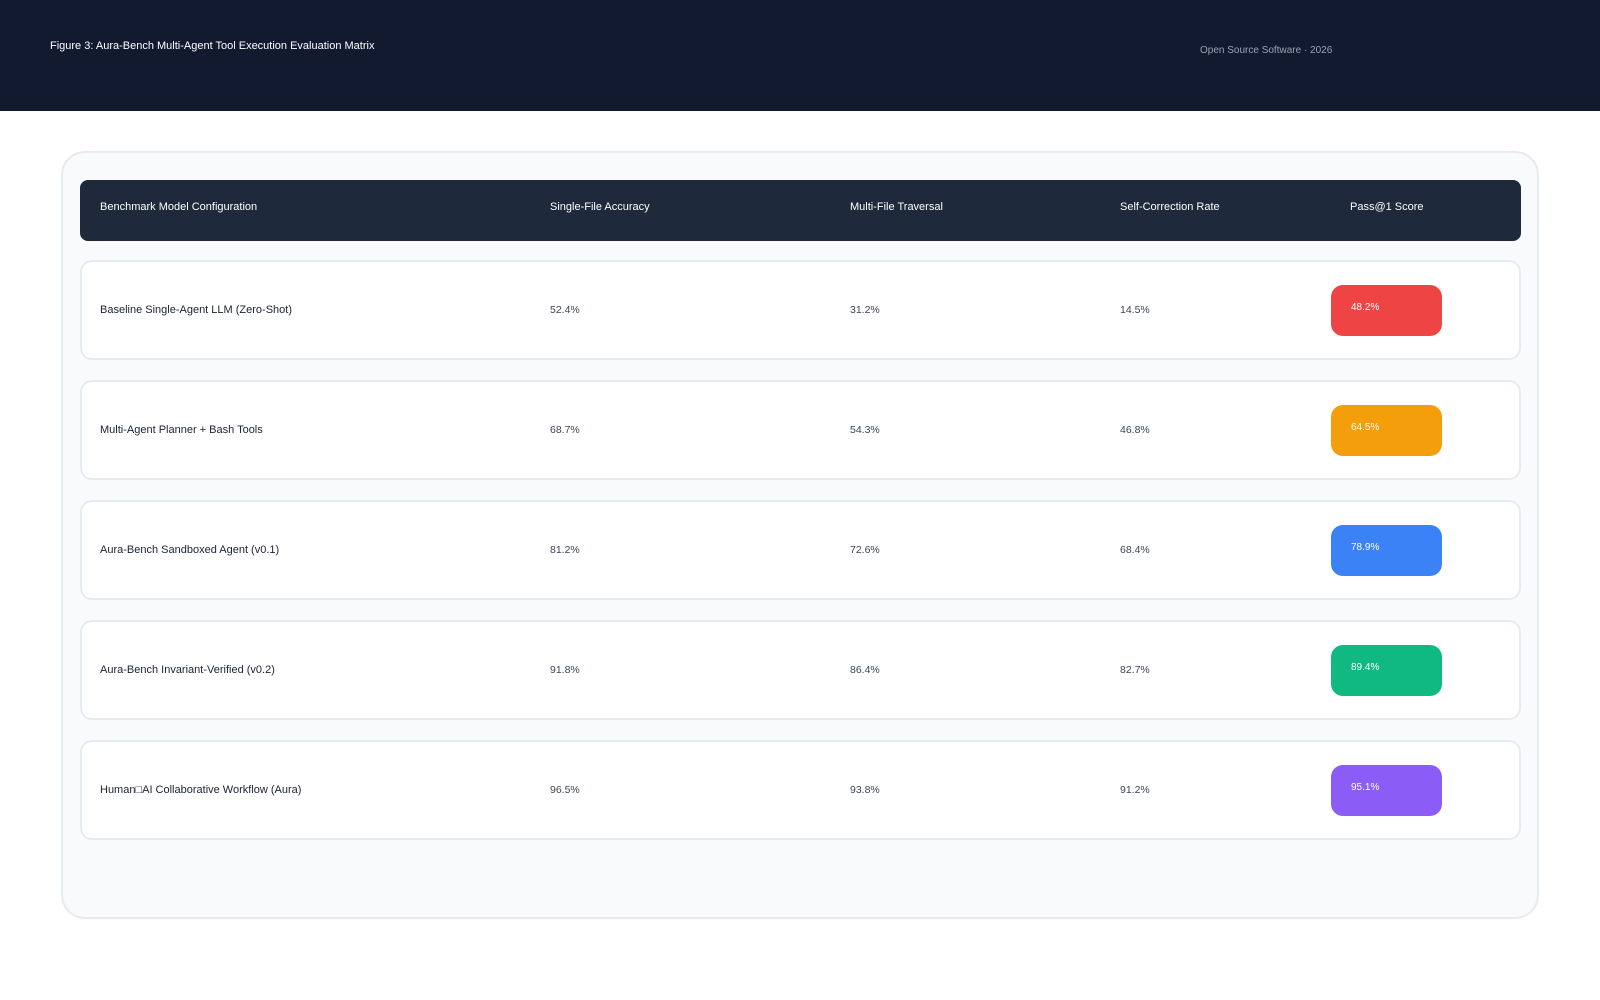 This screenshot has width=1600, height=1000. I want to click on col-header-self-correction: Self-Correction Rate, so click(1170, 207).